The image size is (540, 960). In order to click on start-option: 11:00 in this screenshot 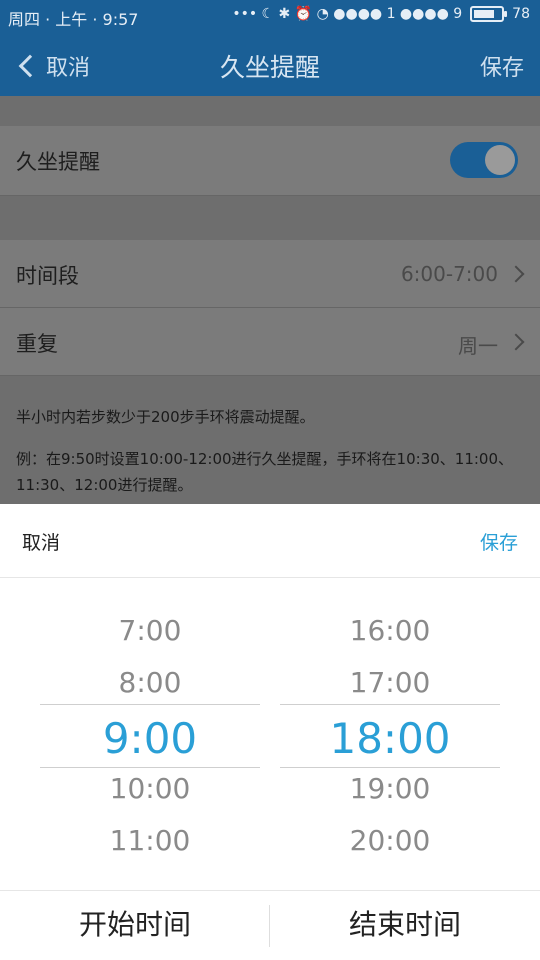, I will do `click(150, 840)`.